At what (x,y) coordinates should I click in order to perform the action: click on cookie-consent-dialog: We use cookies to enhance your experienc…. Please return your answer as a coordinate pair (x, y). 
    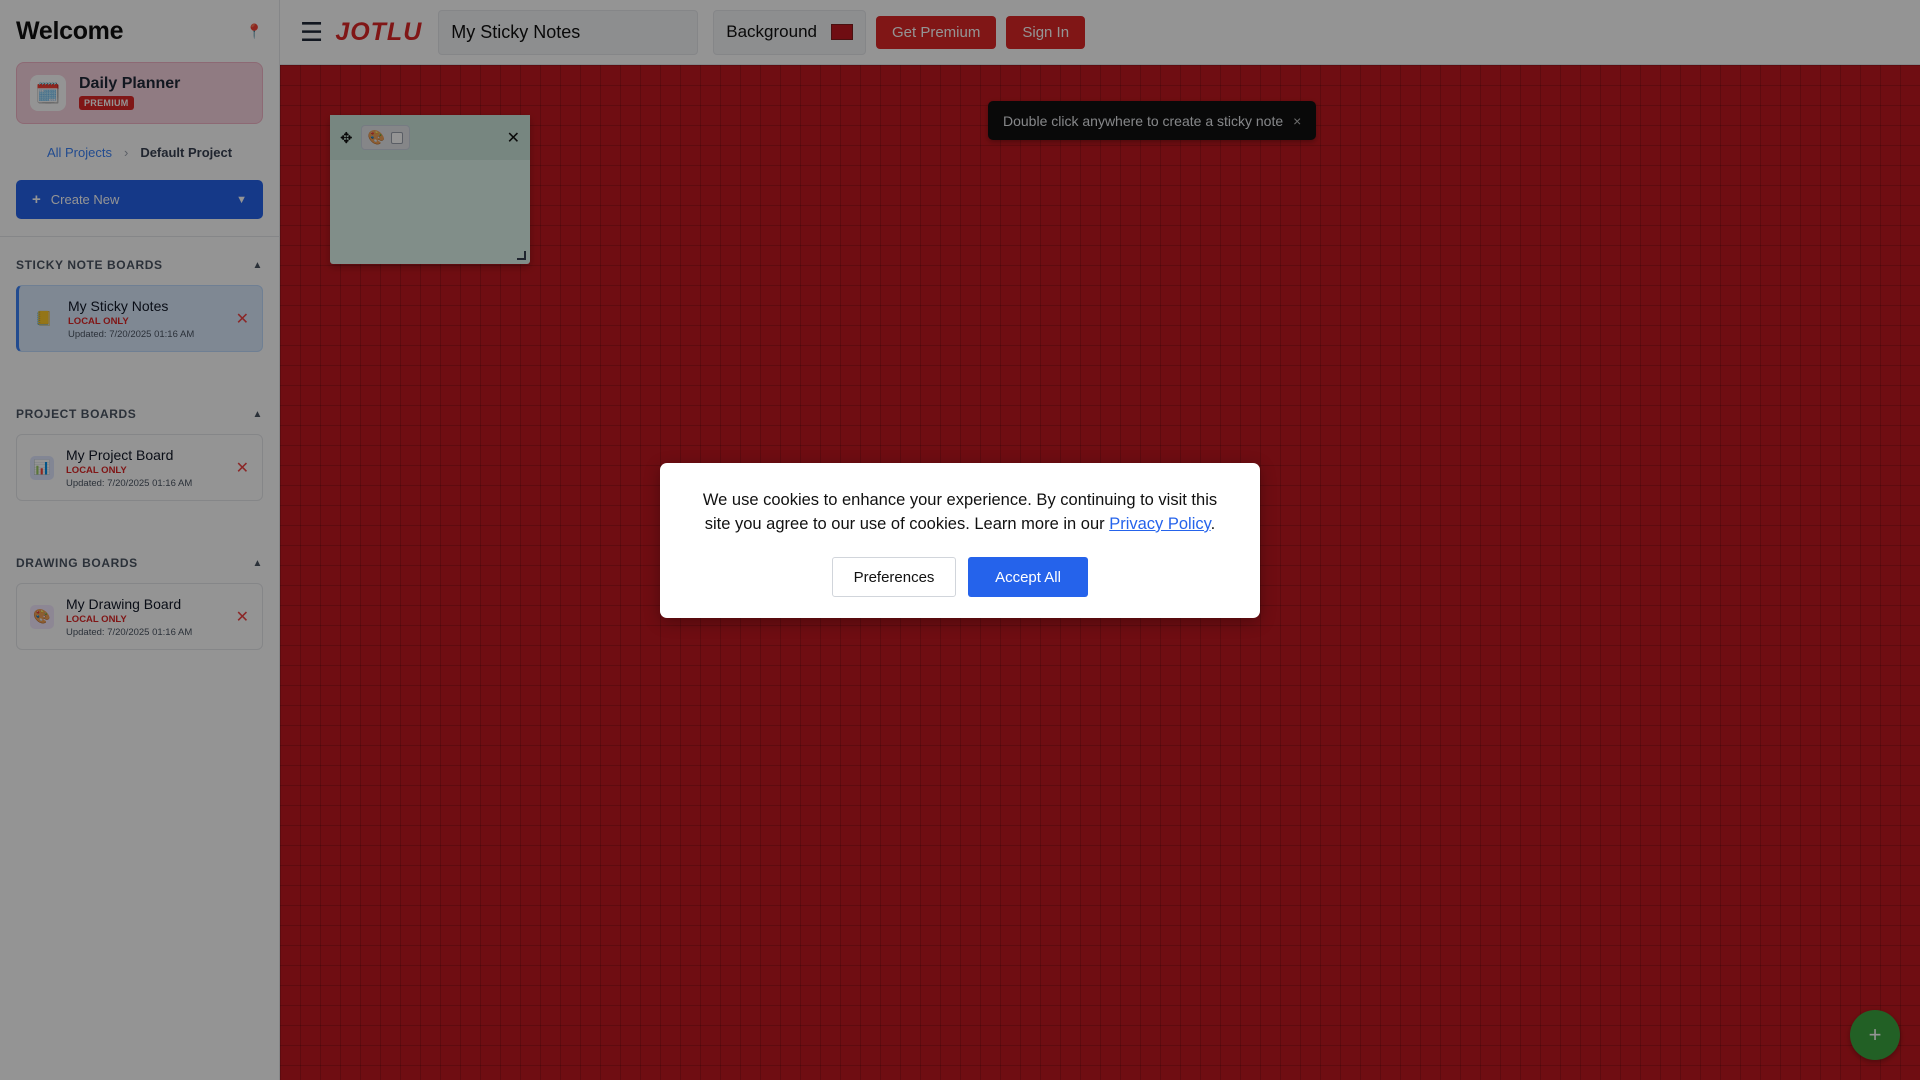
    Looking at the image, I should click on (960, 540).